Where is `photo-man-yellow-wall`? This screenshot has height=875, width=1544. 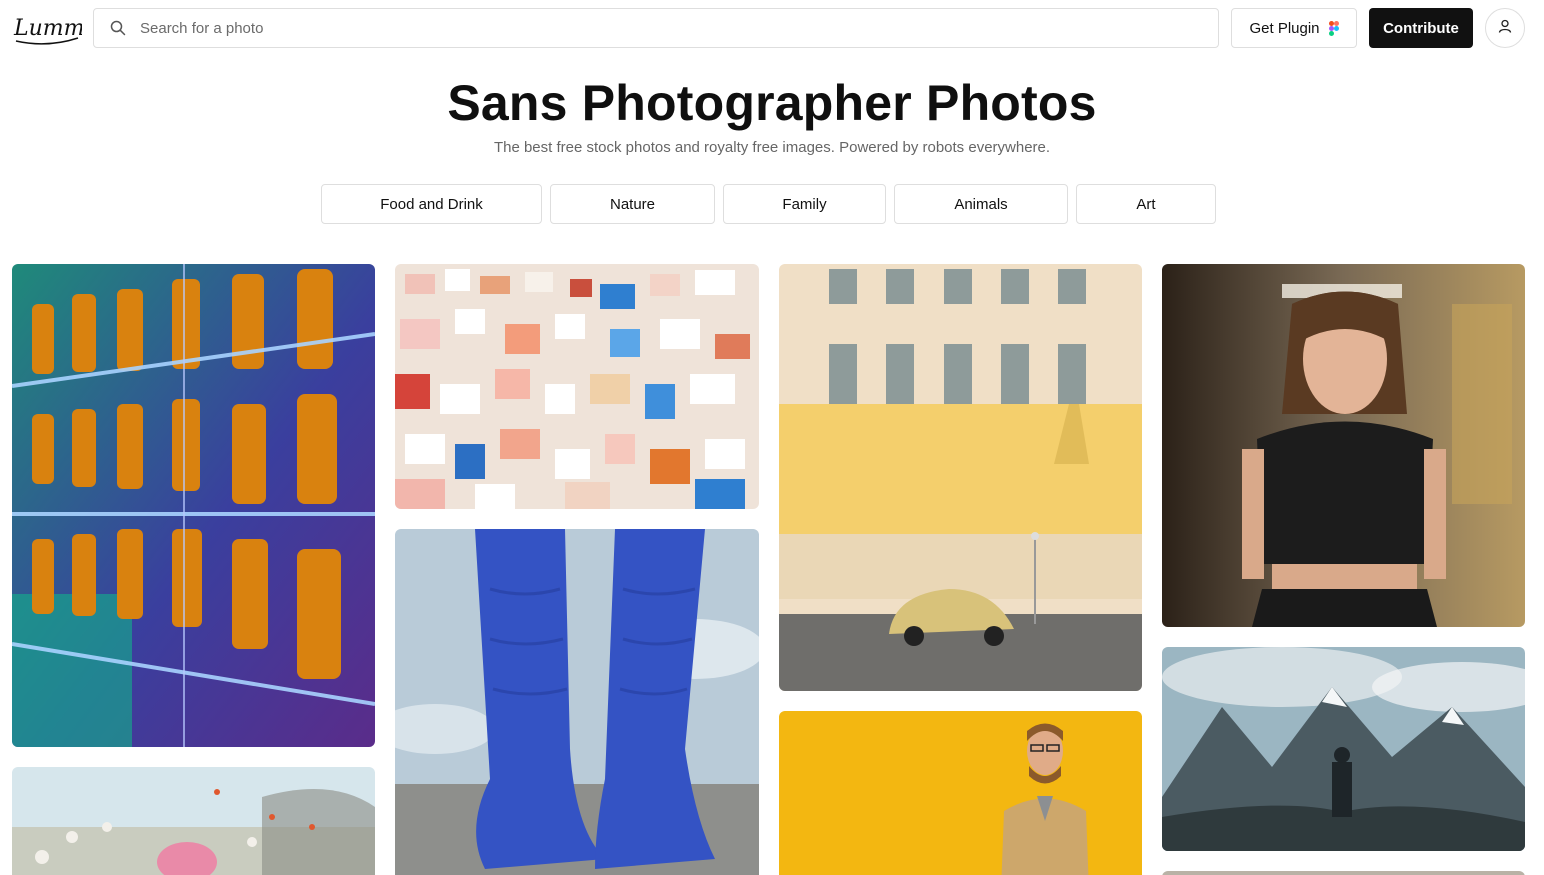
photo-man-yellow-wall is located at coordinates (960, 793).